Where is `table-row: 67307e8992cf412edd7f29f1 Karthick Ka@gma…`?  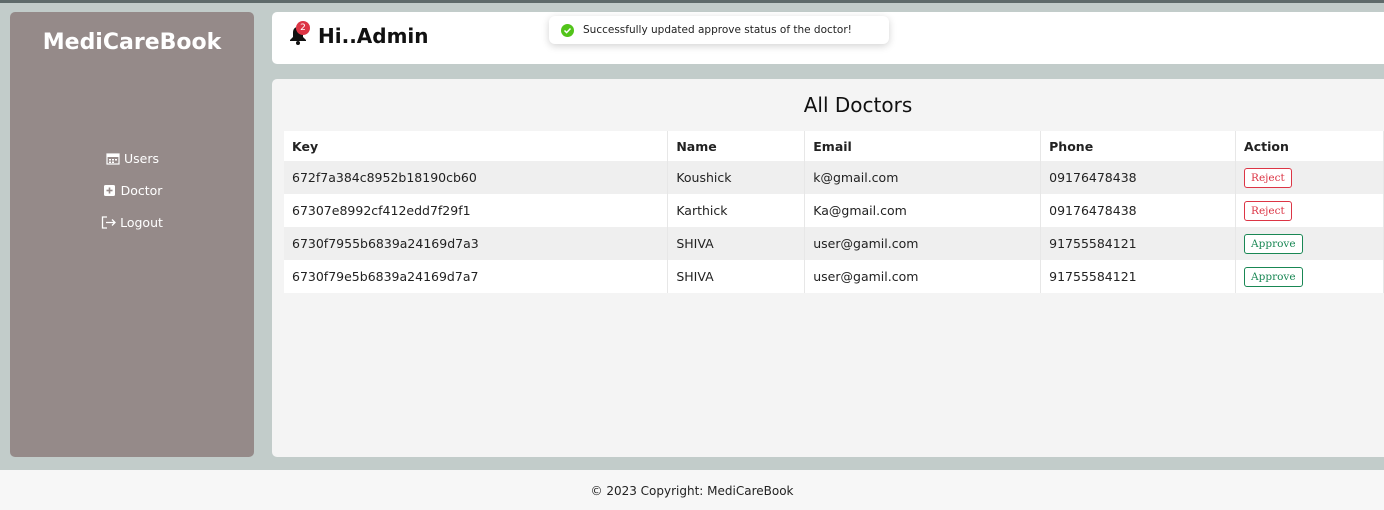
table-row: 67307e8992cf412edd7f29f1 Karthick Ka@gma… is located at coordinates (834, 210).